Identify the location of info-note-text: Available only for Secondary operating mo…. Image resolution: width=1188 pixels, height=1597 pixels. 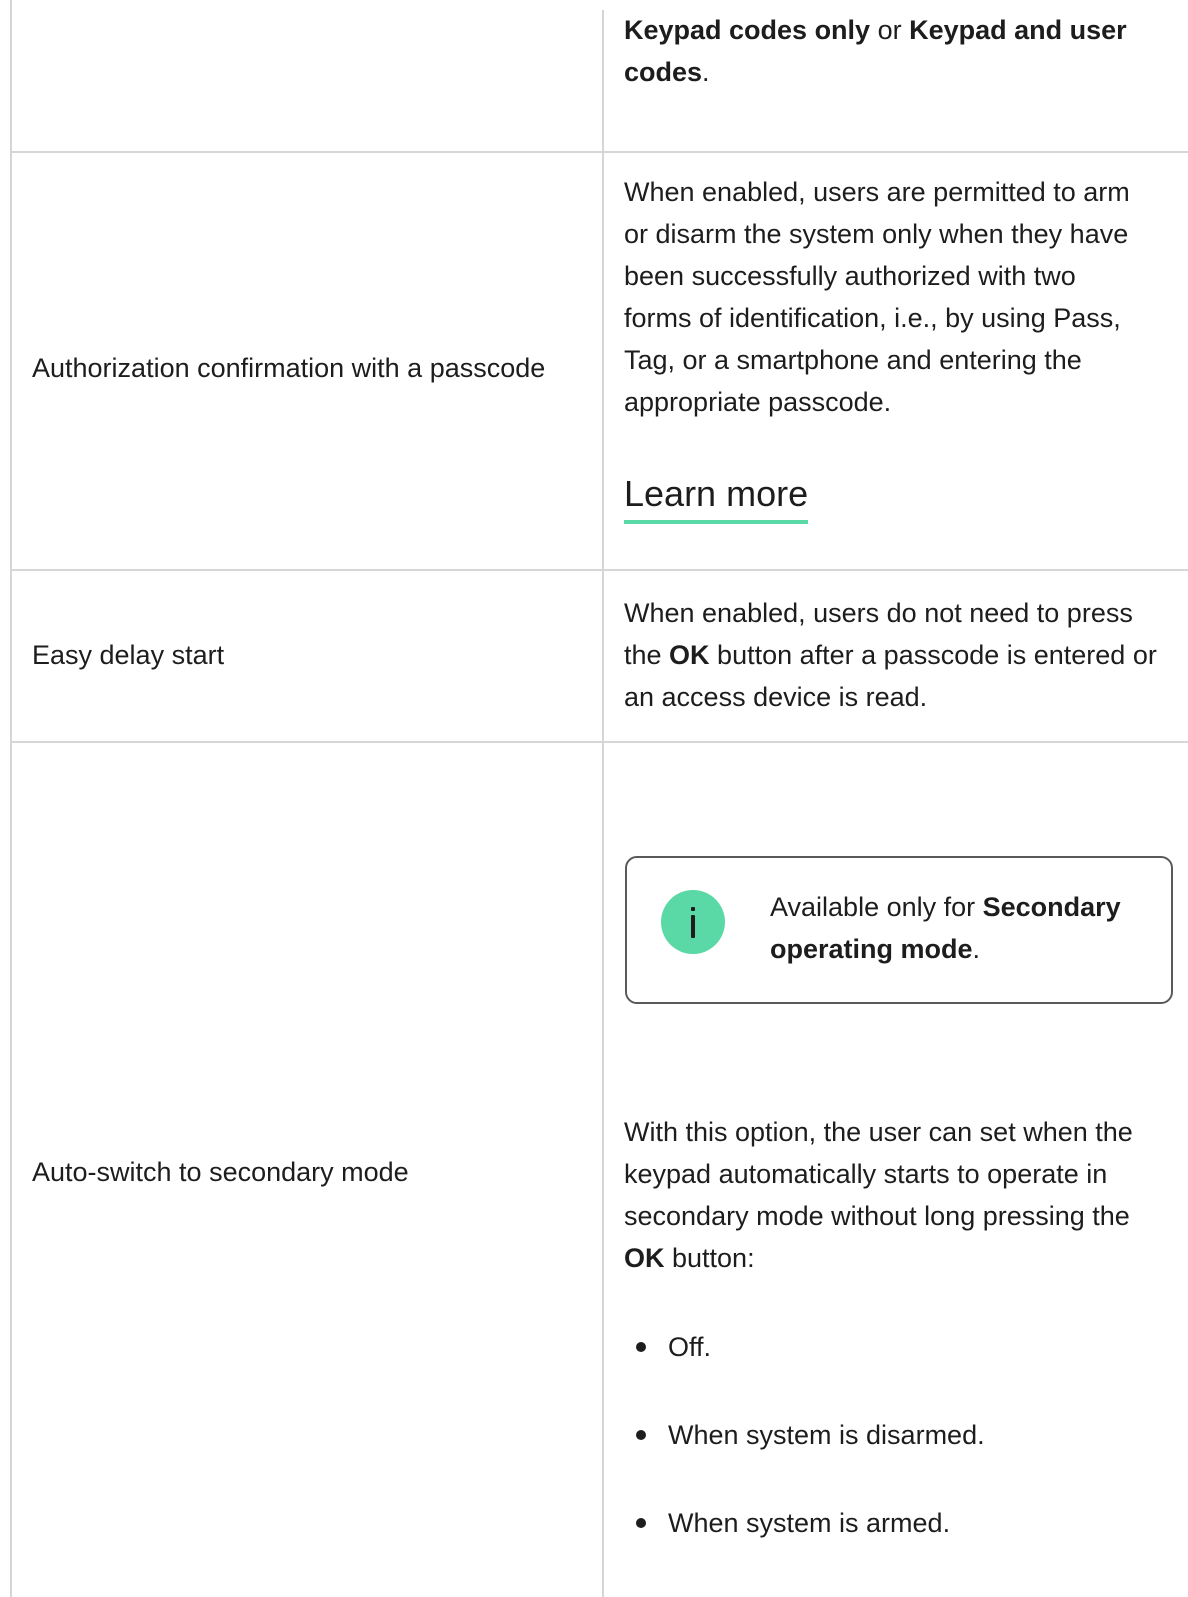
(960, 928).